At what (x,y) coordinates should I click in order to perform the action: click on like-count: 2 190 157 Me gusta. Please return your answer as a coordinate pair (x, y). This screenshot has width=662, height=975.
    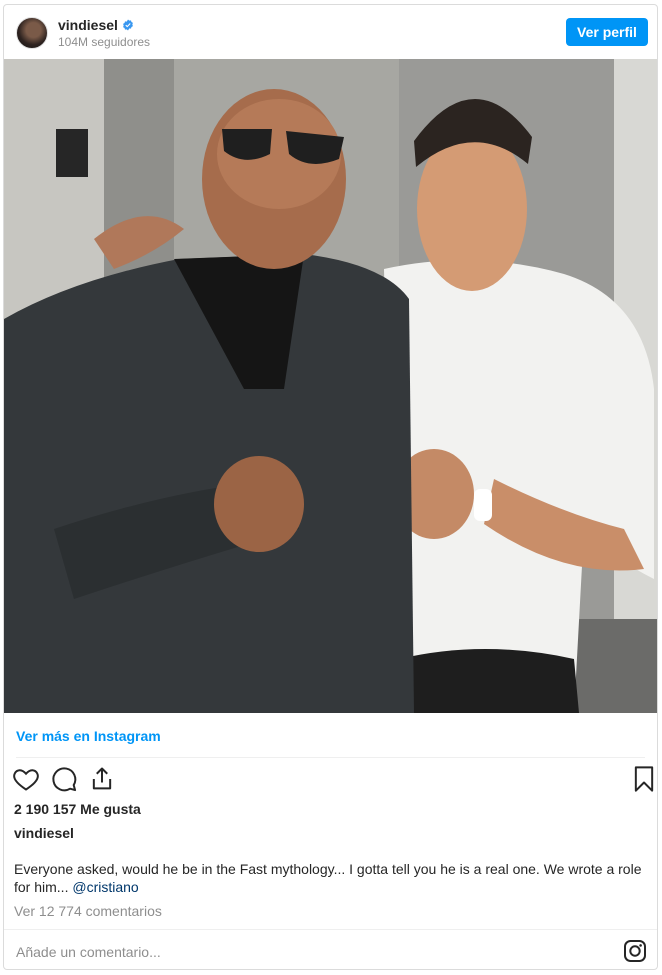
    Looking at the image, I should click on (77, 809).